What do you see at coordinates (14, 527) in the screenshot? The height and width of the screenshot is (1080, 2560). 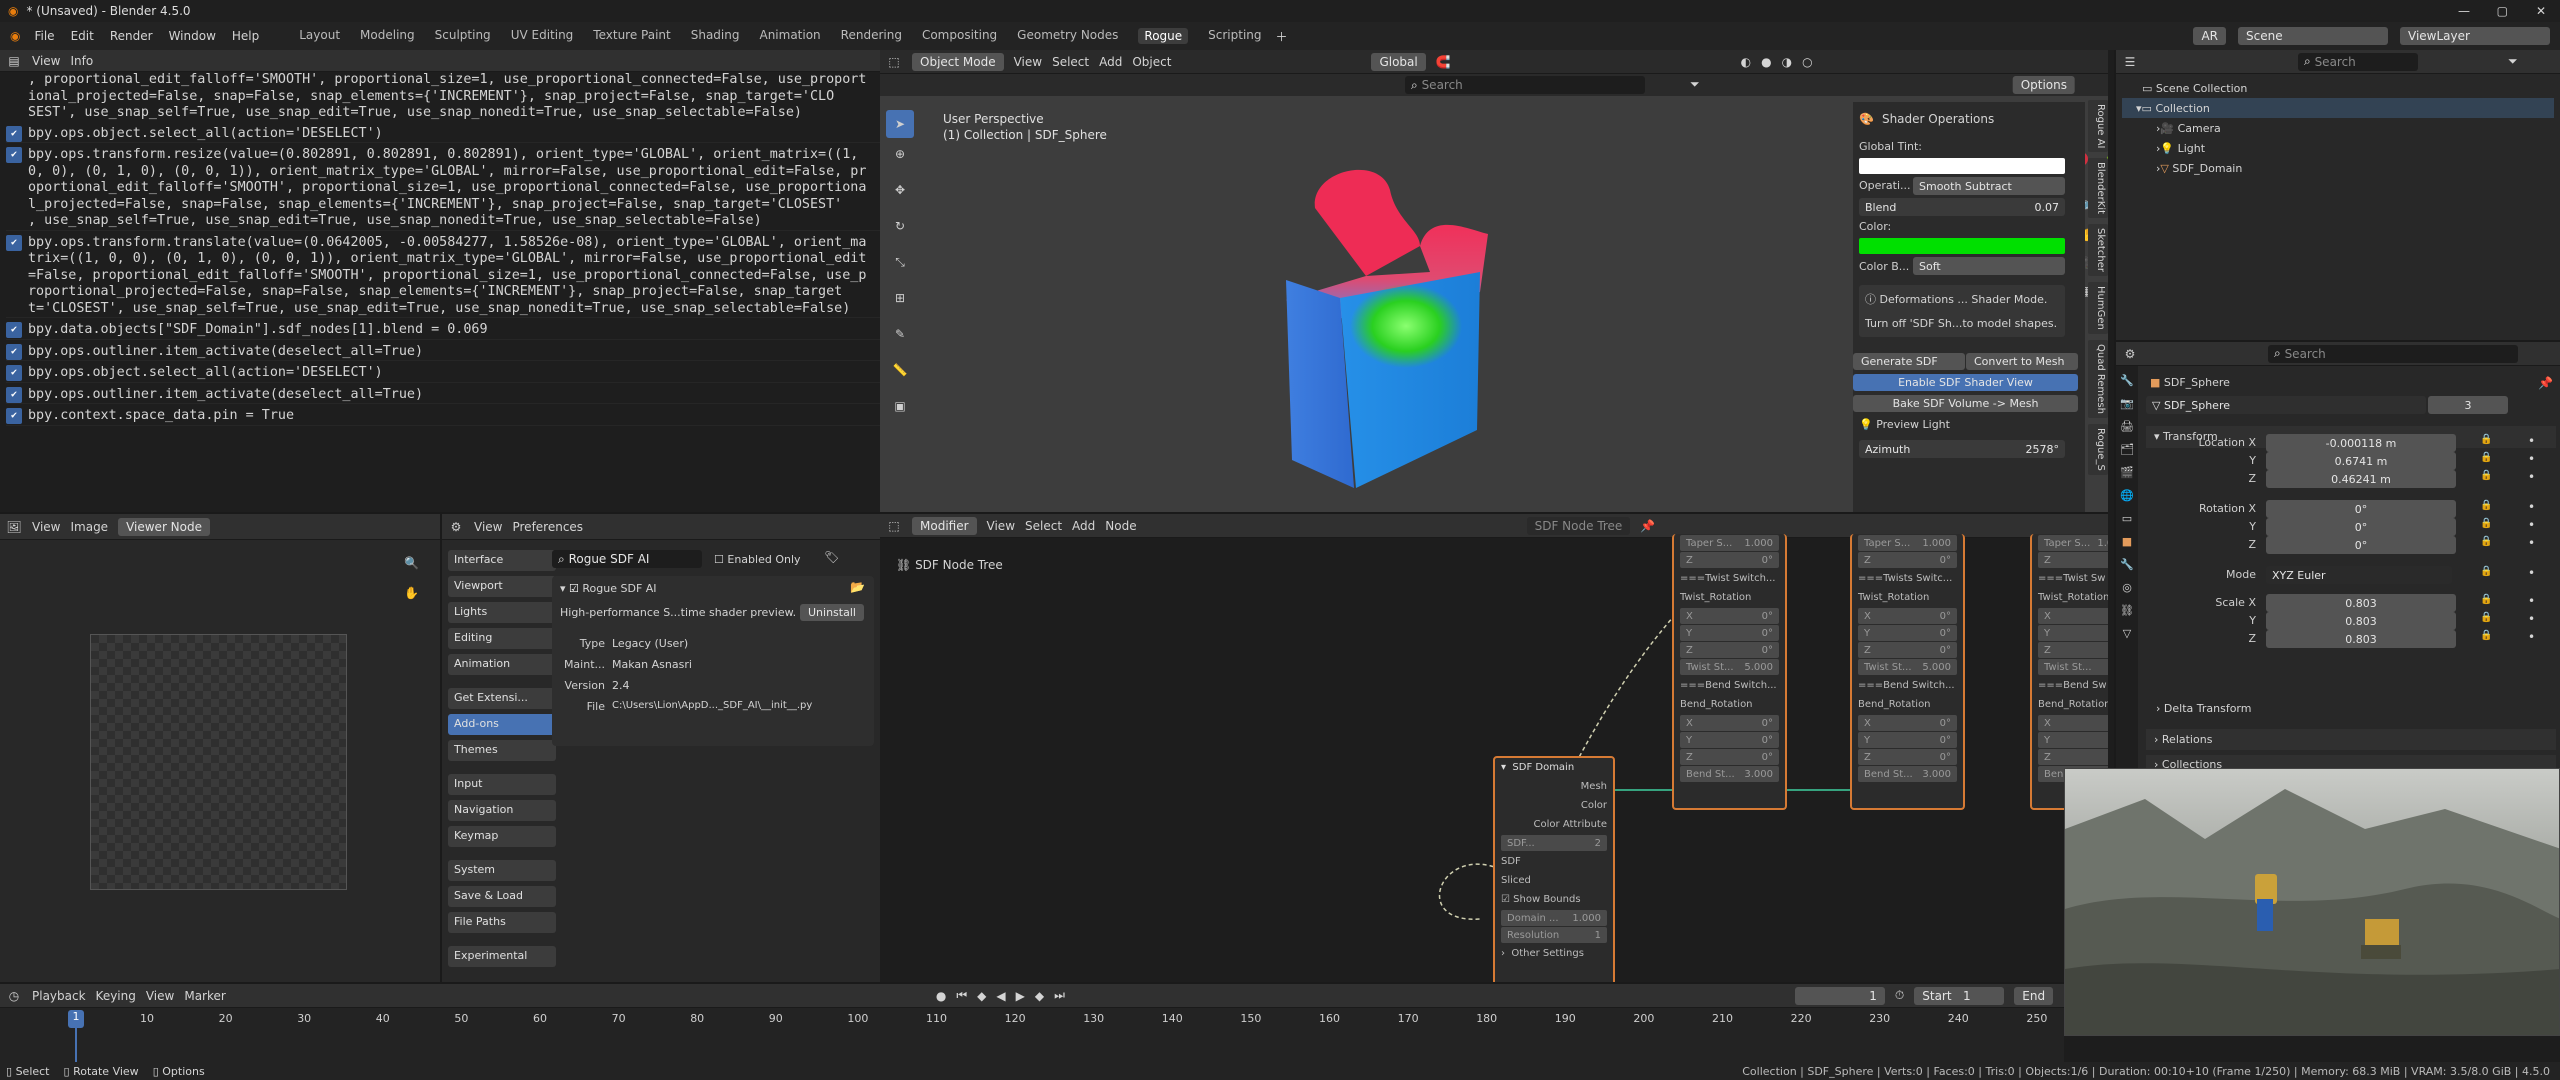 I see `editor-type-icon: 🖼` at bounding box center [14, 527].